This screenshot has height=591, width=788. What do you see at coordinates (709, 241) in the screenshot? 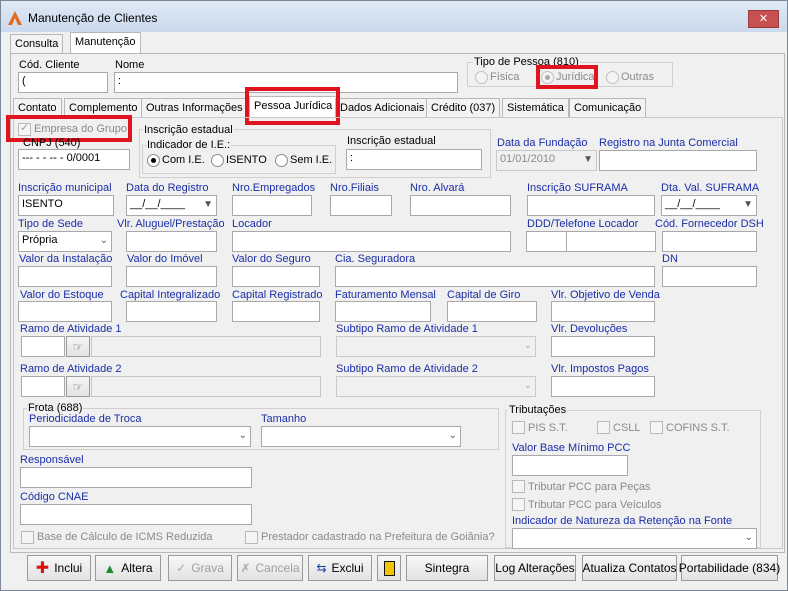
I see `cod-fornecedor-input` at bounding box center [709, 241].